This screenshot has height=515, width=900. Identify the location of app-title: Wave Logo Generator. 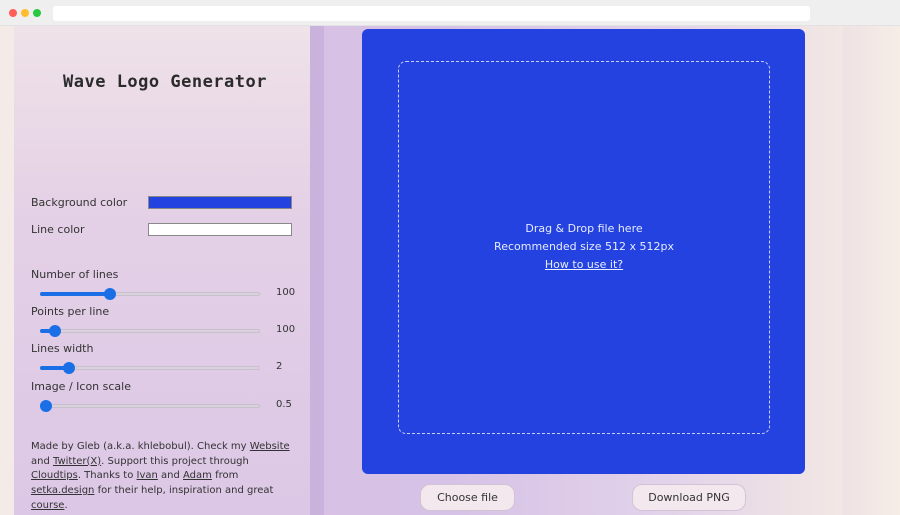
(165, 82).